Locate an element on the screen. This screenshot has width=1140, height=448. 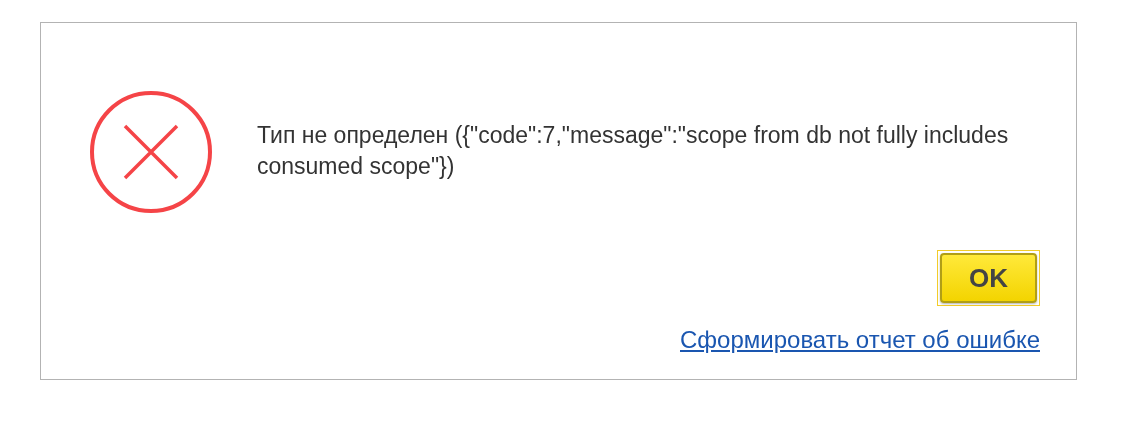
error-icon is located at coordinates (151, 152).